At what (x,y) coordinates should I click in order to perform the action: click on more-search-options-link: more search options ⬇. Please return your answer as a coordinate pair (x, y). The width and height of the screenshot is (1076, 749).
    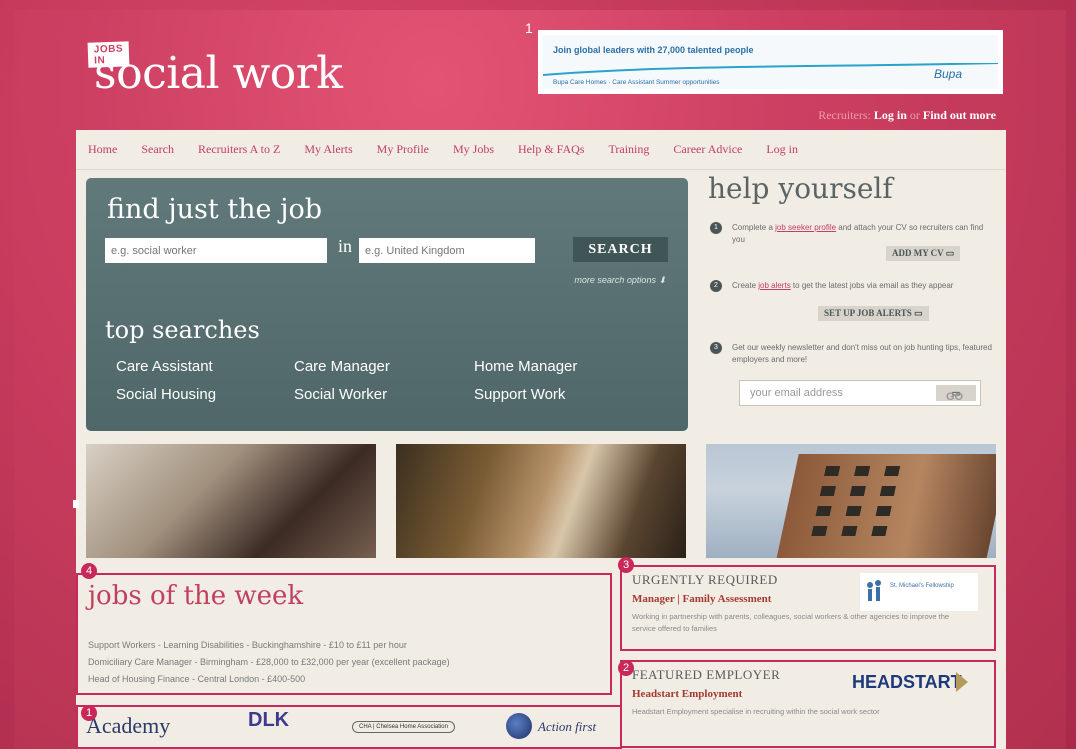
    Looking at the image, I should click on (620, 280).